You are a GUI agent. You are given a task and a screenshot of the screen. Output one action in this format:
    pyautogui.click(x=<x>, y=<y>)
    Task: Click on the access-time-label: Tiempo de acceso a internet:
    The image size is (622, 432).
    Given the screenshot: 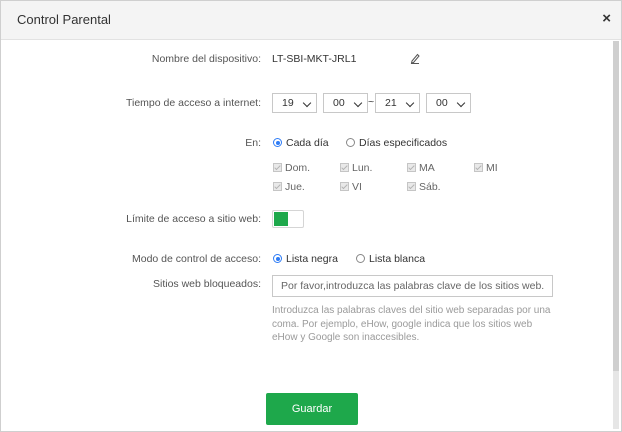 What is the action you would take?
    pyautogui.click(x=193, y=103)
    